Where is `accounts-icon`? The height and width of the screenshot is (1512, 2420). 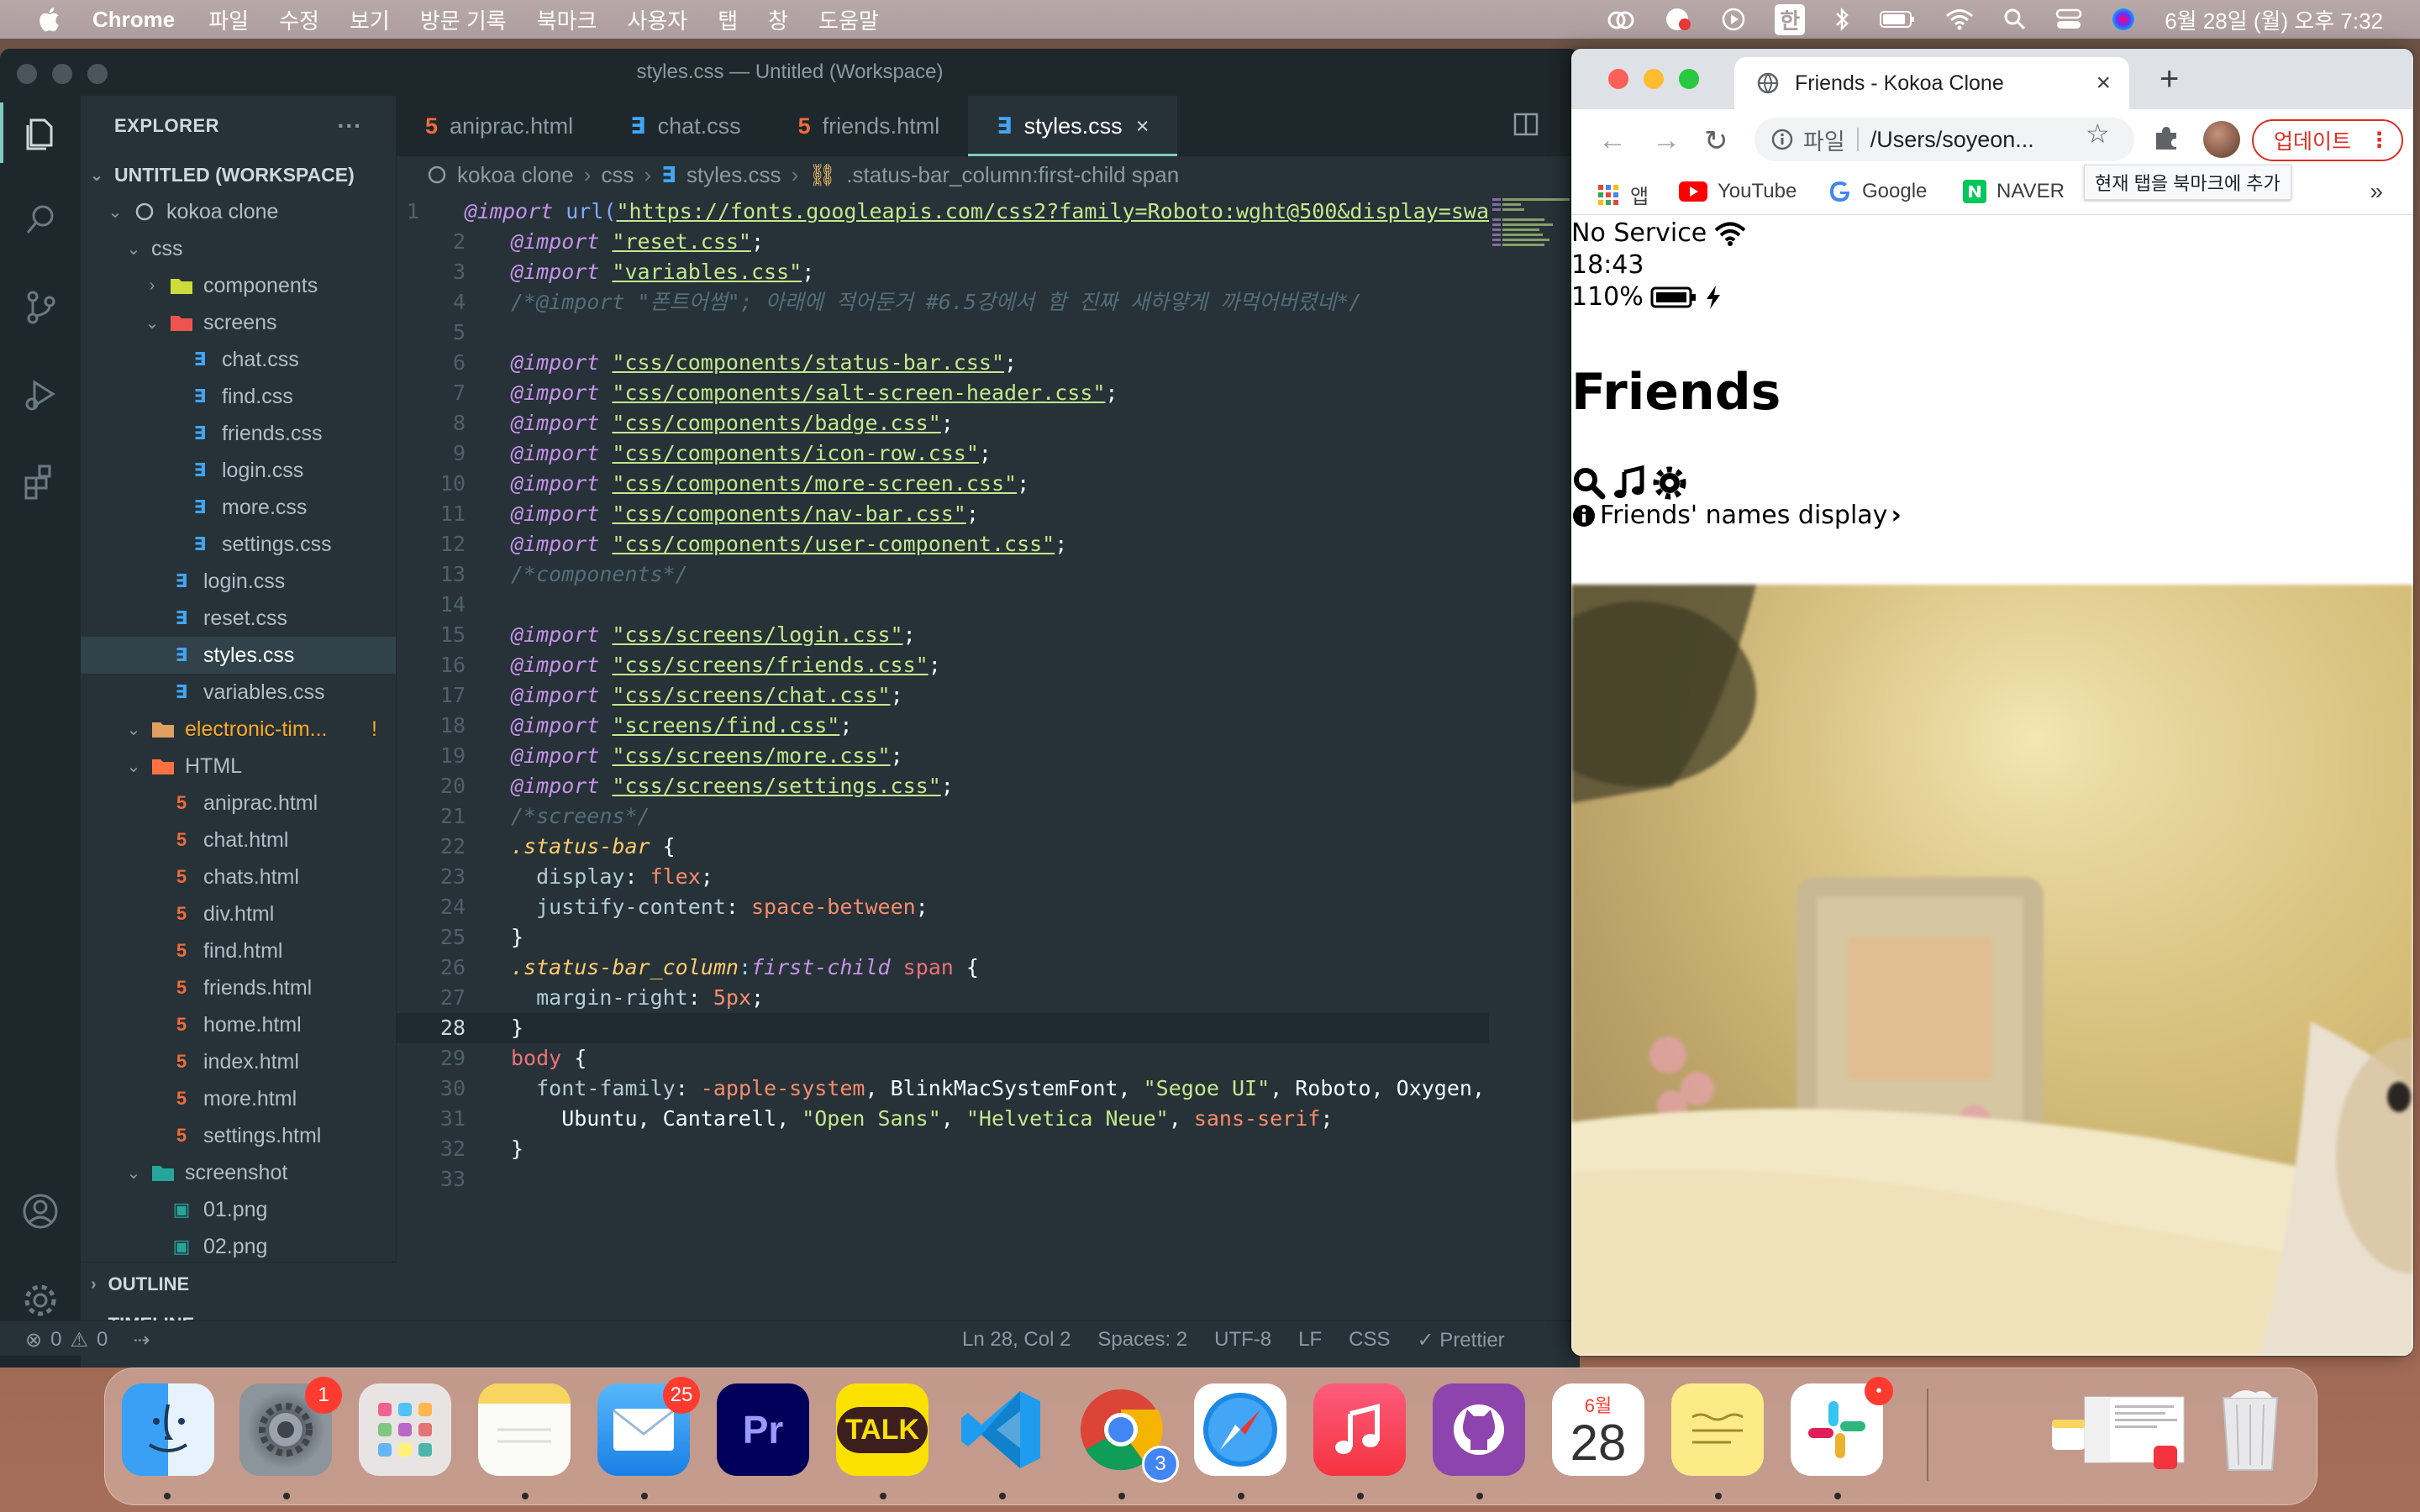 accounts-icon is located at coordinates (40, 1211).